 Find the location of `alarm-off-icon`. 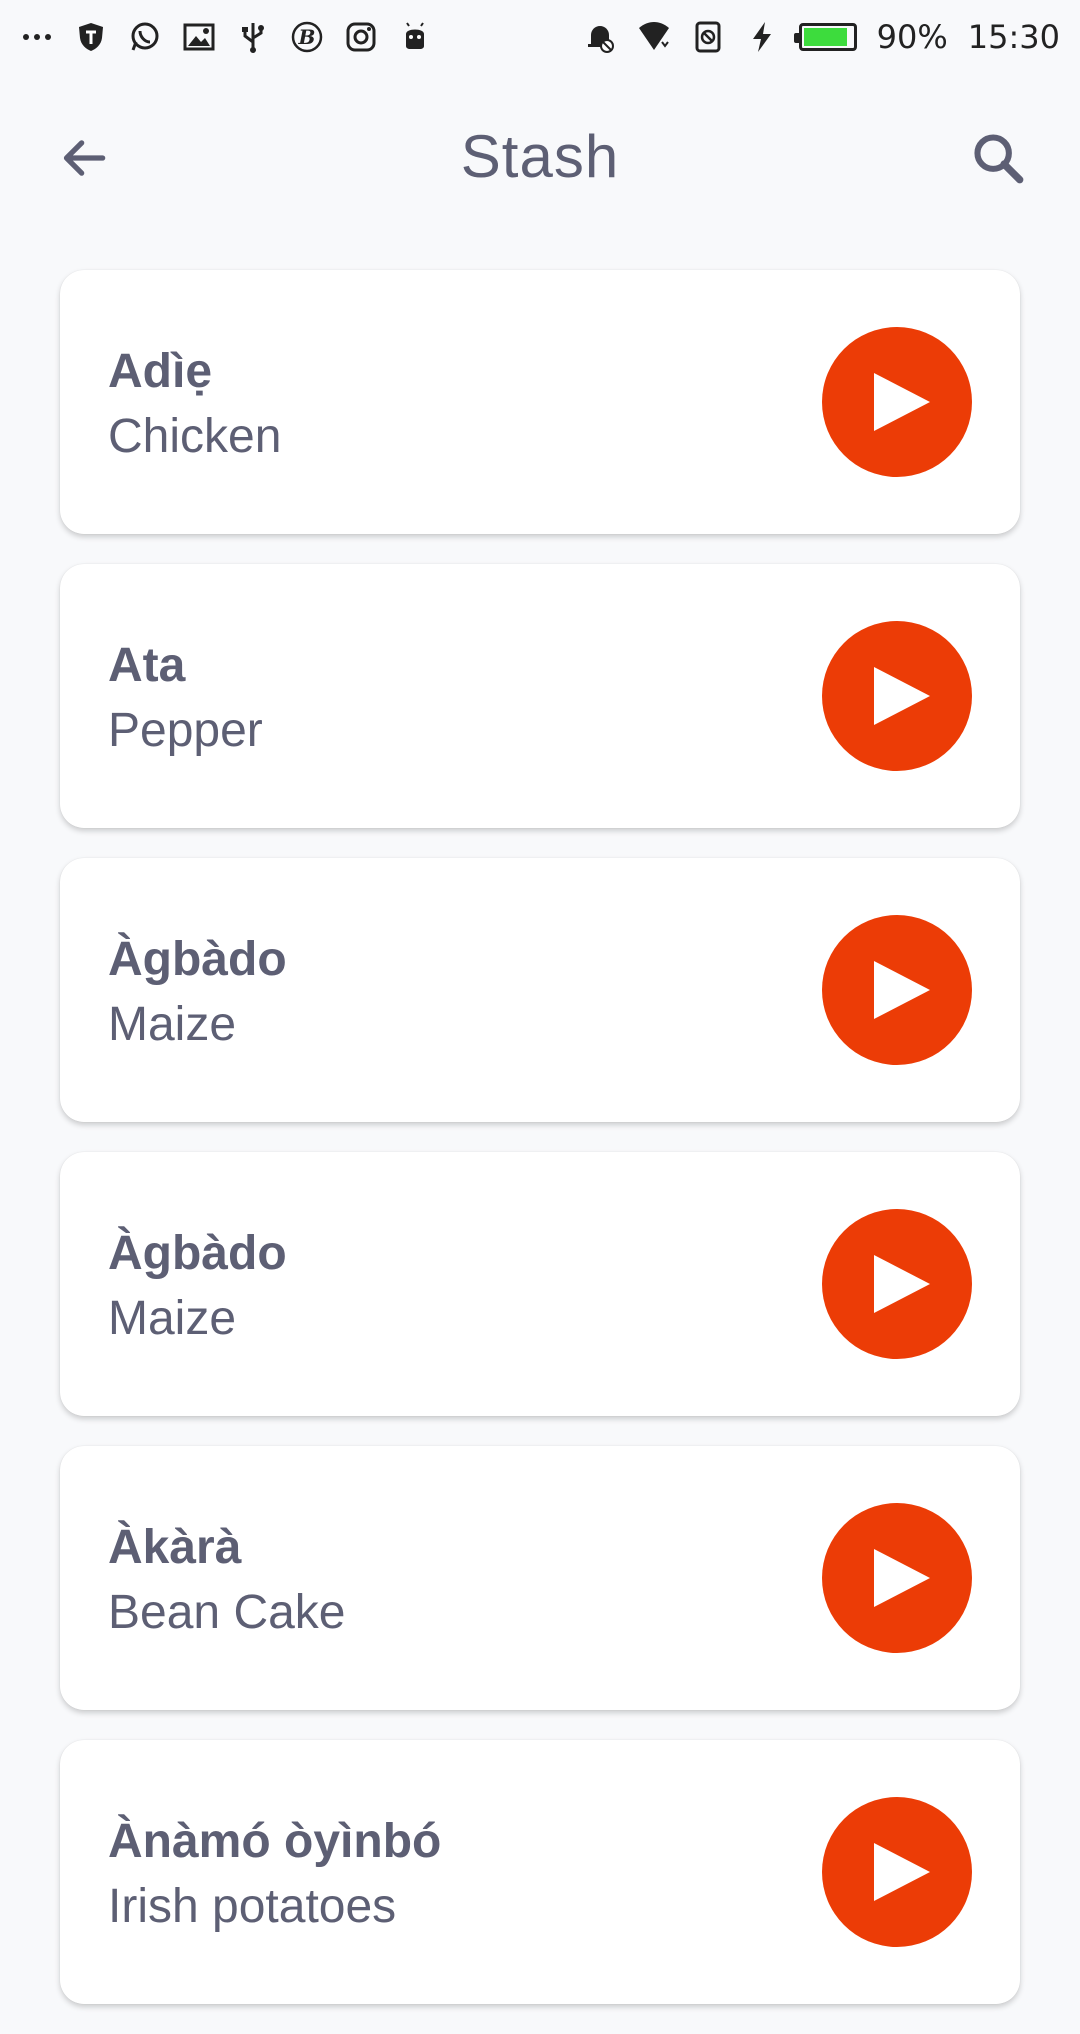

alarm-off-icon is located at coordinates (600, 37).